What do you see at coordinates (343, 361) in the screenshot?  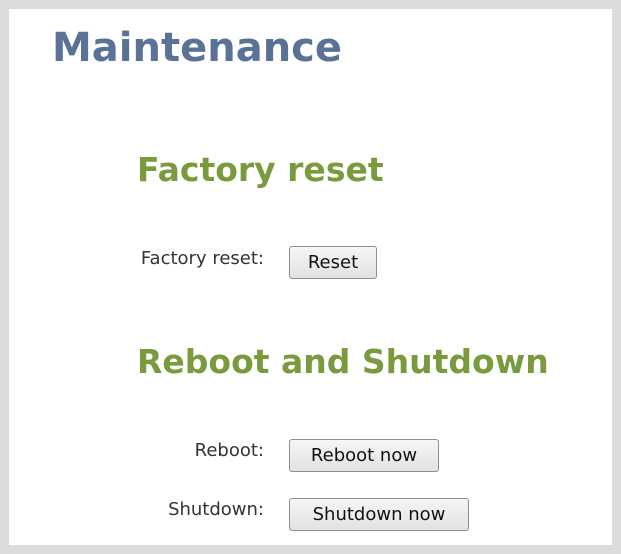 I see `reboot-shutdown-heading: Reboot and Shutdown` at bounding box center [343, 361].